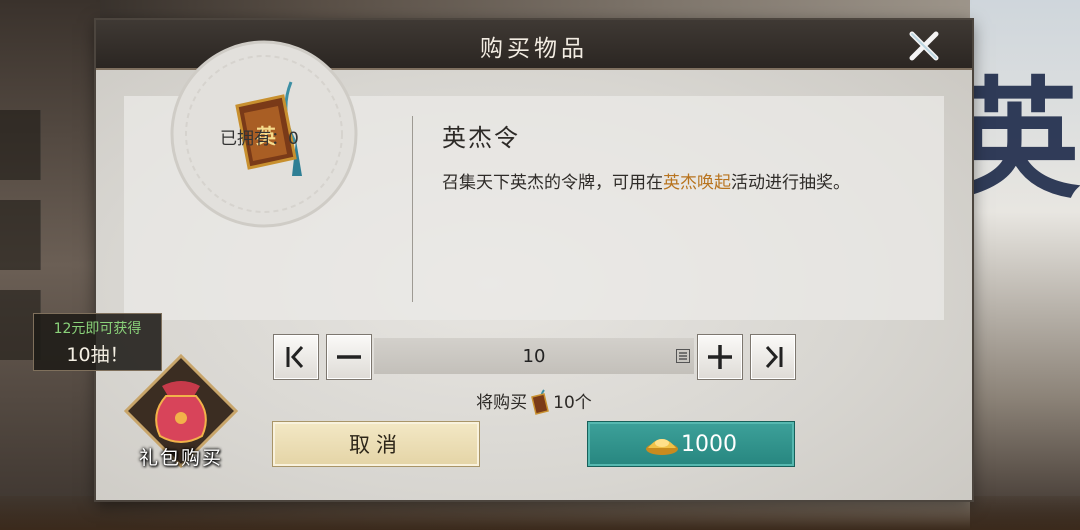 The height and width of the screenshot is (530, 1080). Describe the element at coordinates (709, 444) in the screenshot. I see `buy-price: 1000` at that location.